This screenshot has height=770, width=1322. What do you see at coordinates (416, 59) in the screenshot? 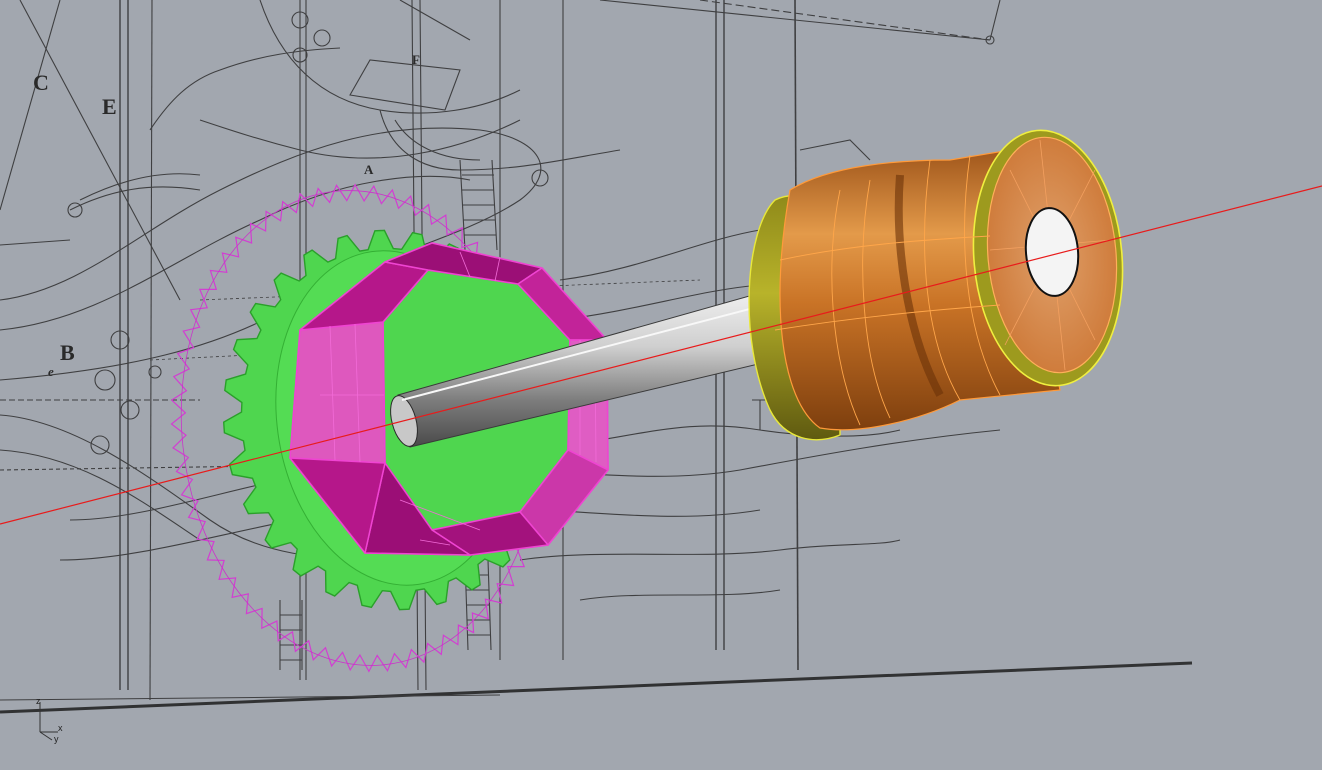
I see `blueprint-label-f: F` at bounding box center [416, 59].